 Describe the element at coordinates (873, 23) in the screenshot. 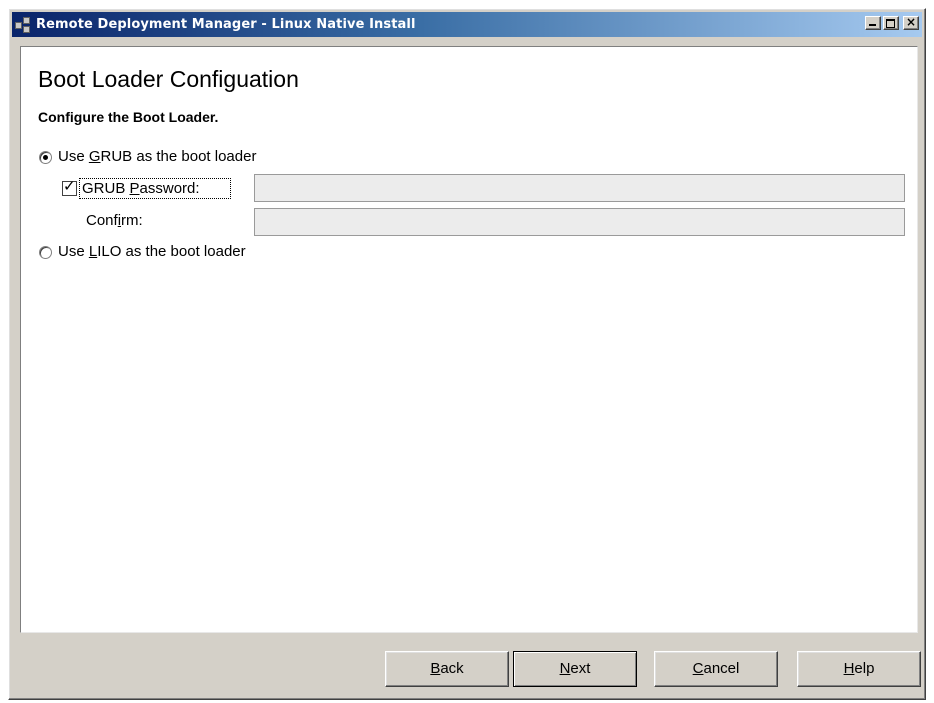

I see `minimize-button` at that location.